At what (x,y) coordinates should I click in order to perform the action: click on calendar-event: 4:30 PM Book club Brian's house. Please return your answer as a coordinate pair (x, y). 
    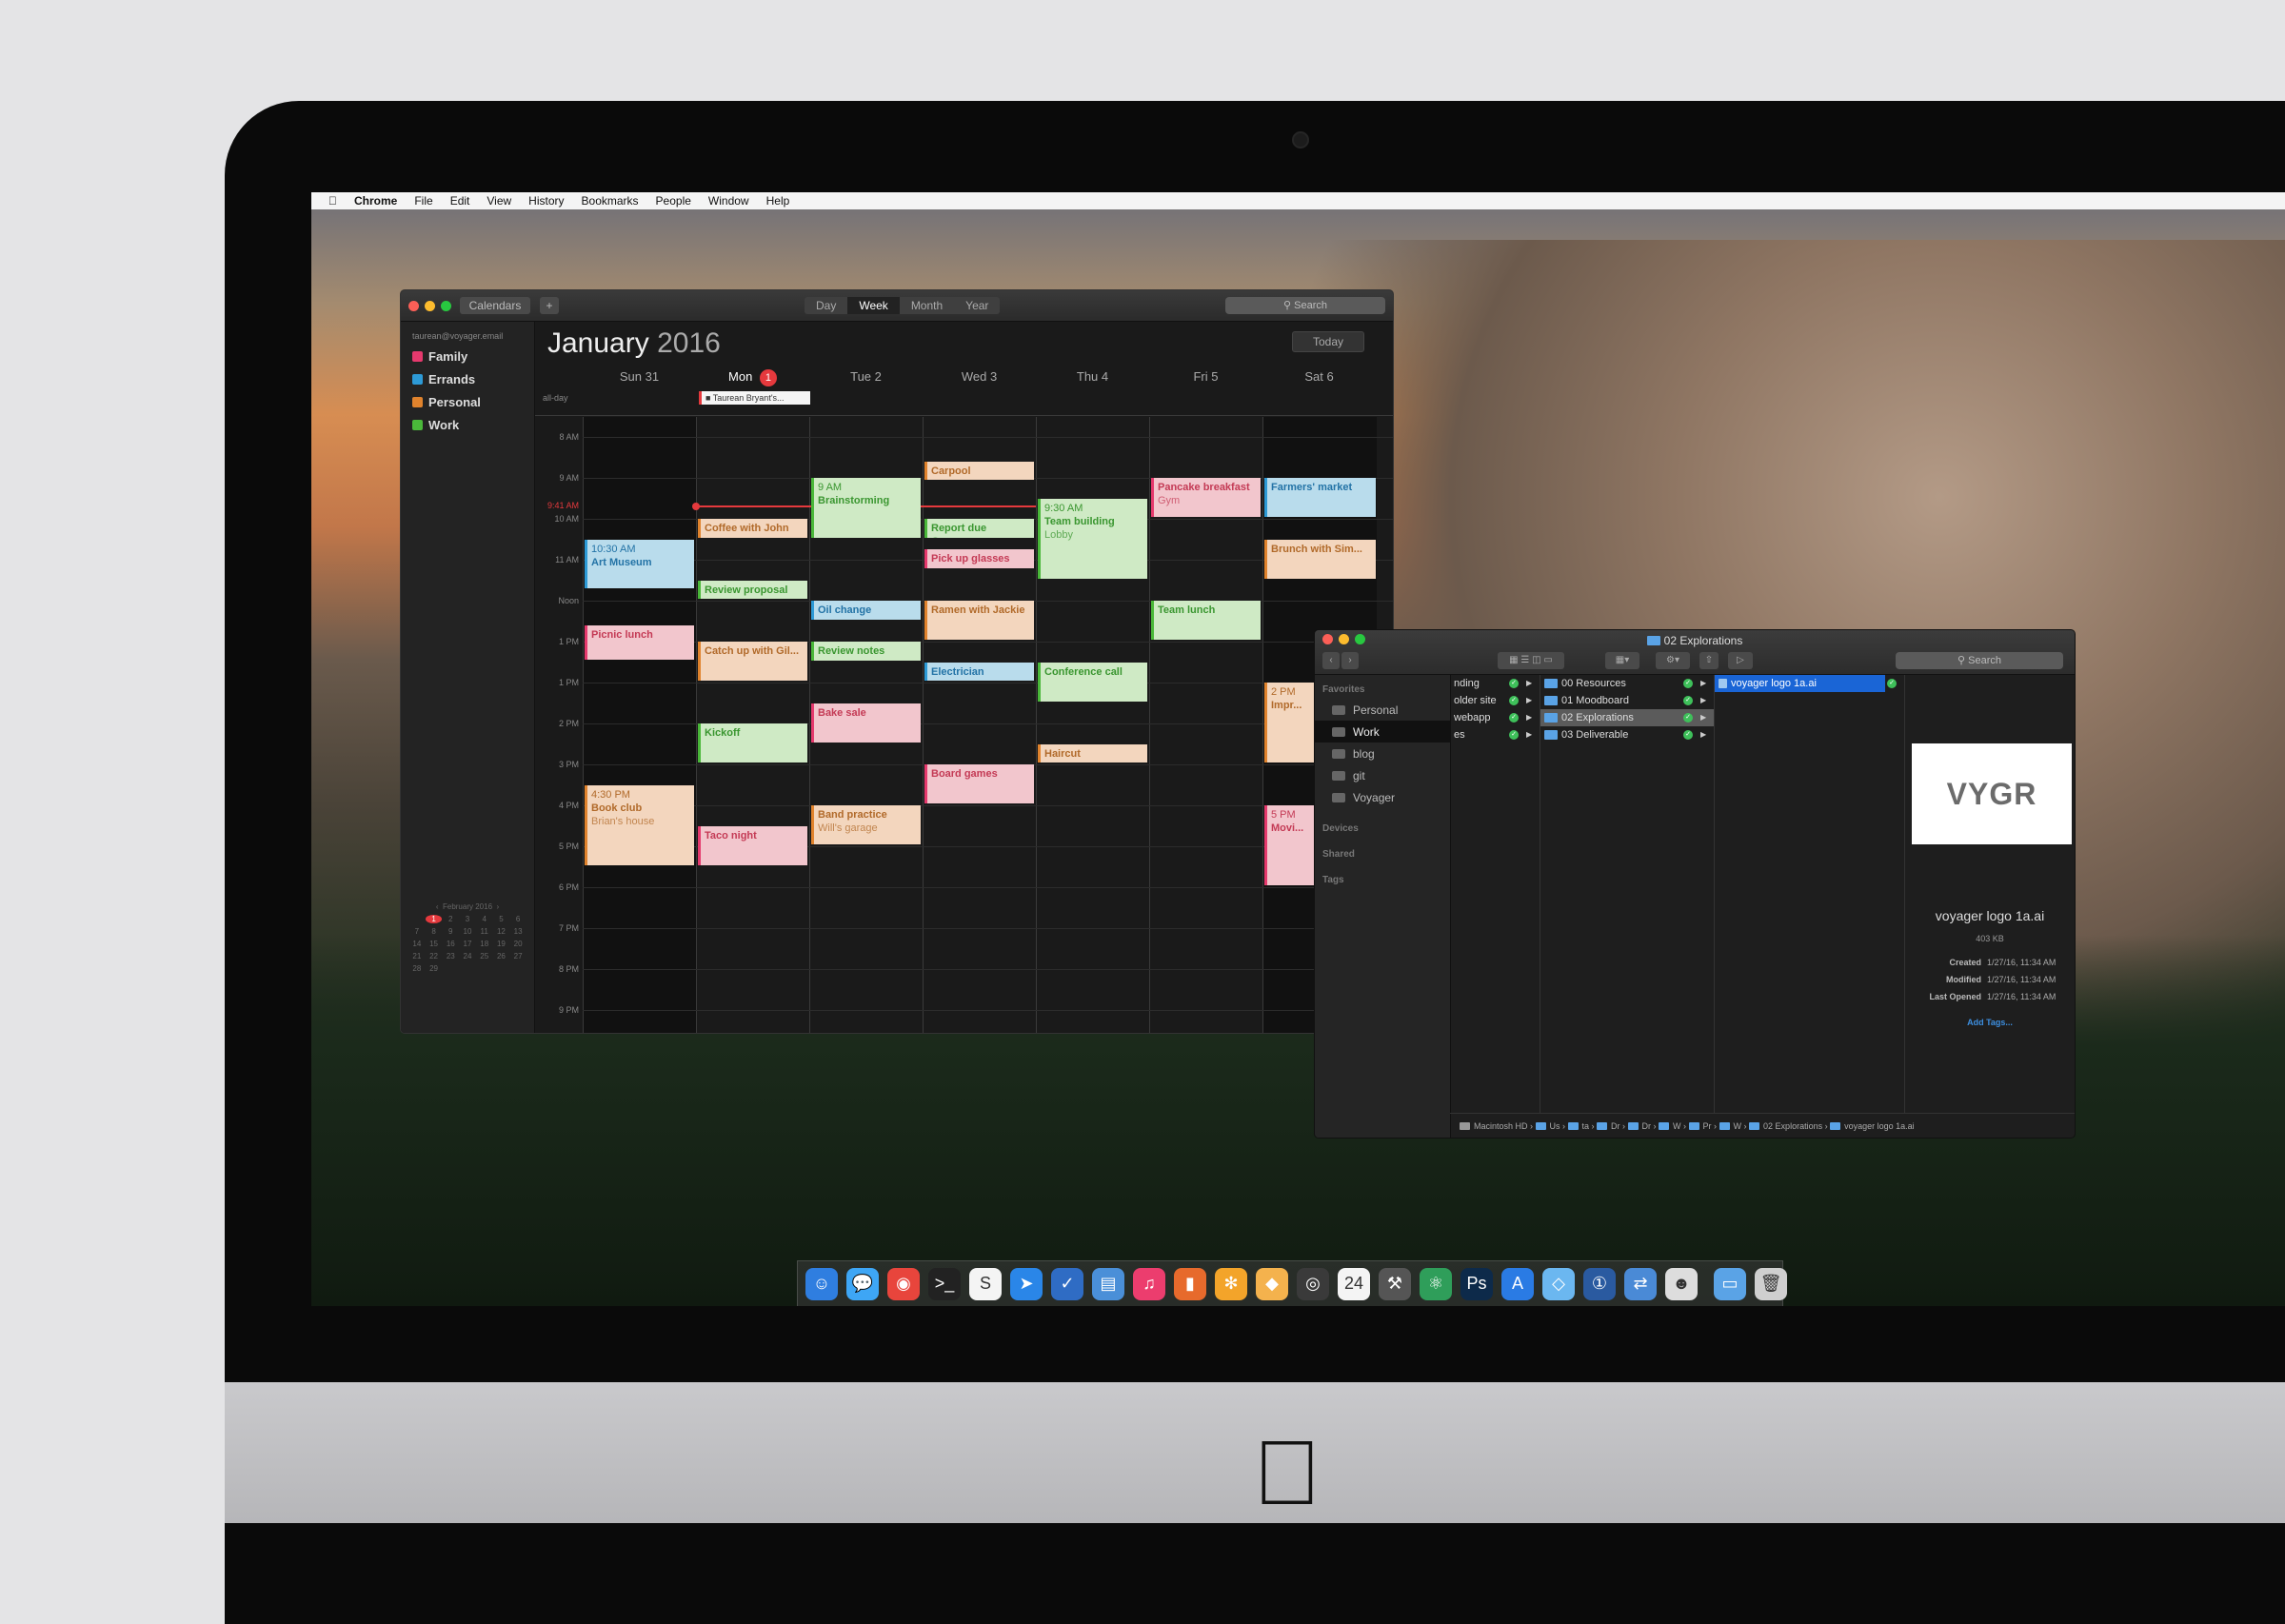
    Looking at the image, I should click on (639, 824).